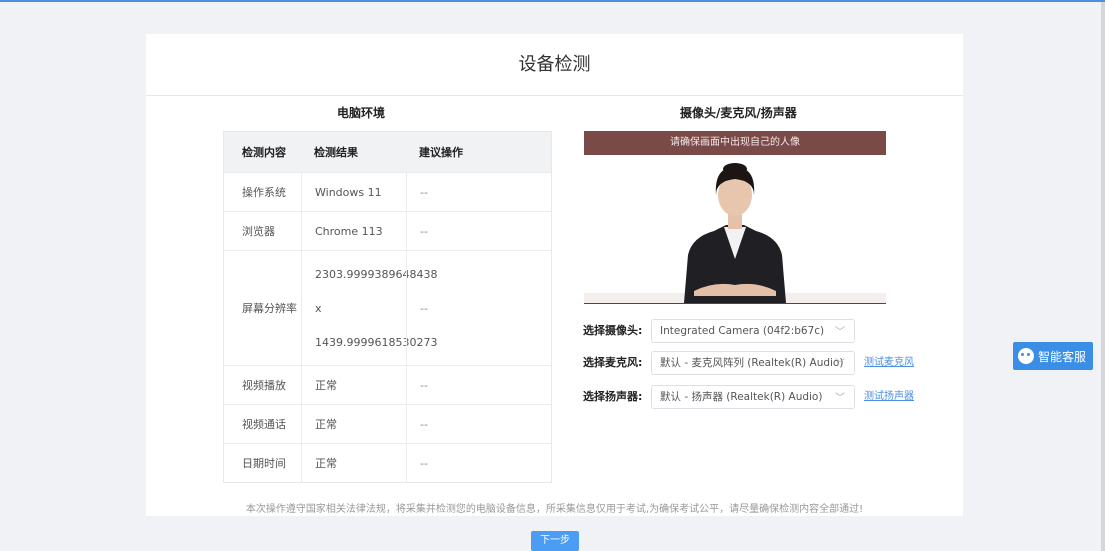  I want to click on speaker-select-label: 选择扬声器:, so click(613, 396).